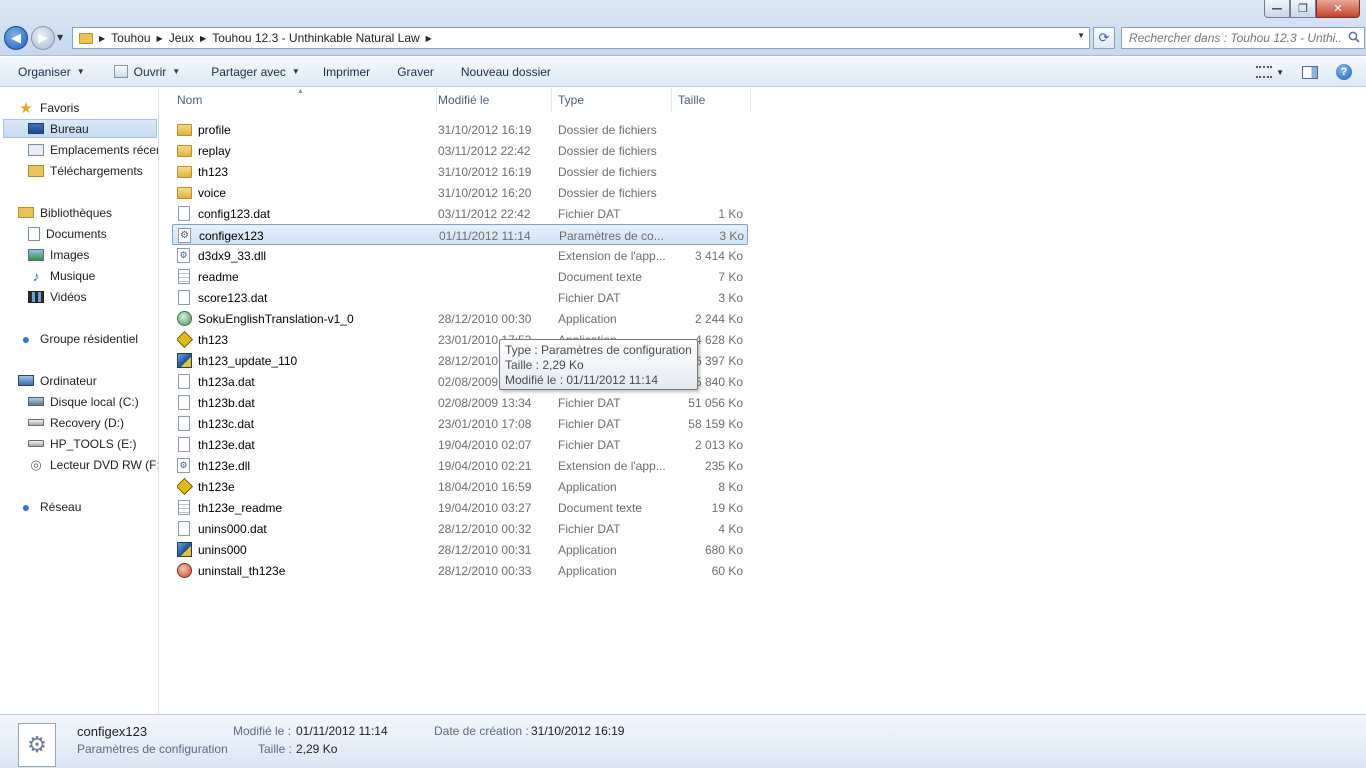 Image resolution: width=1366 pixels, height=768 pixels. I want to click on file-name-cell: th123c.dat, so click(304, 423).